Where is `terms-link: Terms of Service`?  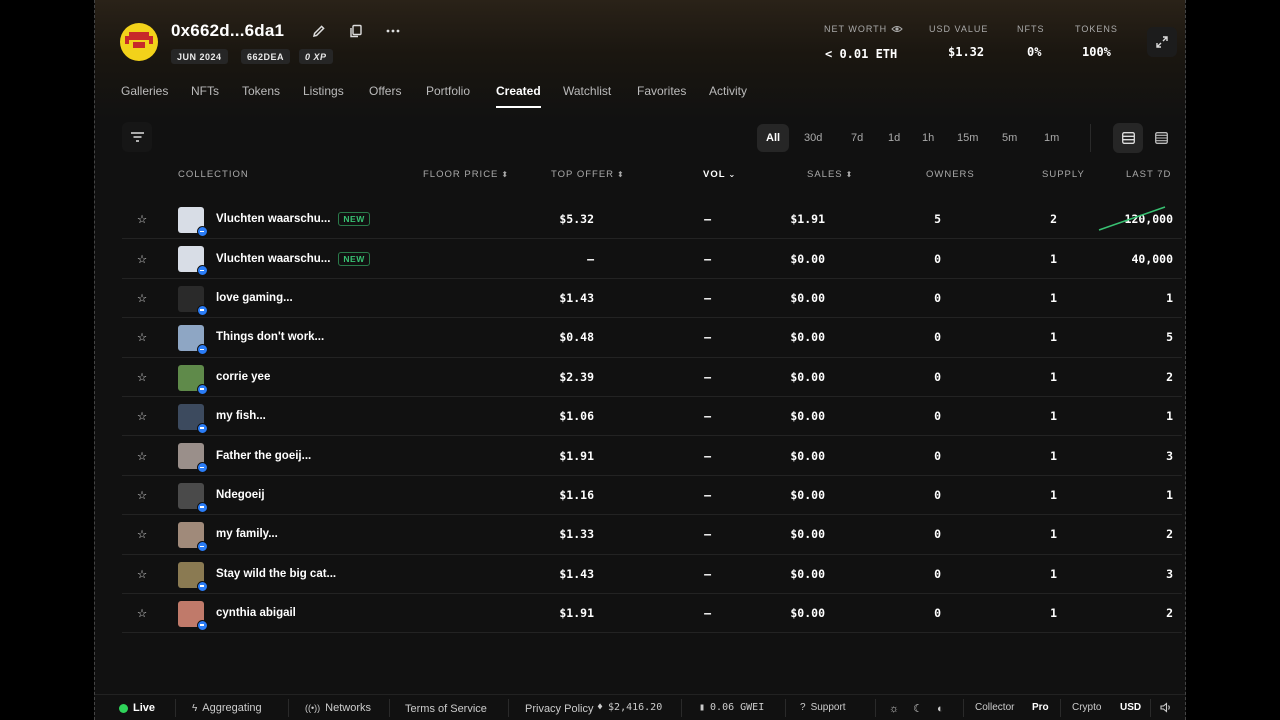 terms-link: Terms of Service is located at coordinates (446, 709).